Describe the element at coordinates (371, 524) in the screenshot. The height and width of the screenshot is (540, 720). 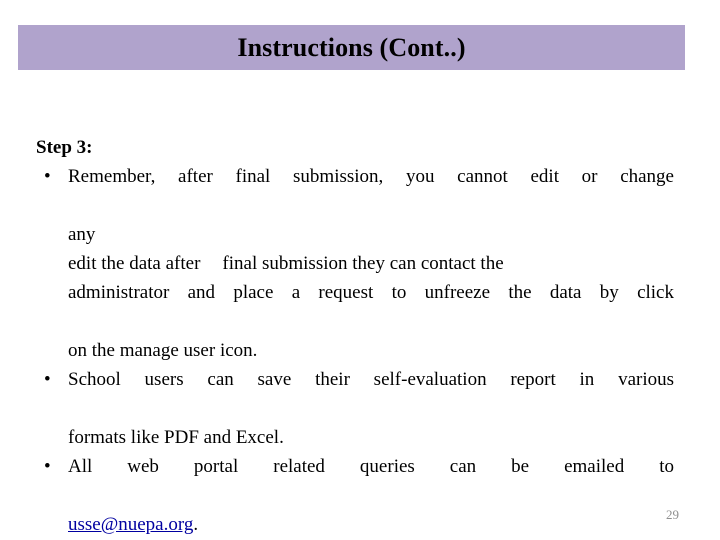
I see `list-item-line: usse@nuepa.org.` at that location.